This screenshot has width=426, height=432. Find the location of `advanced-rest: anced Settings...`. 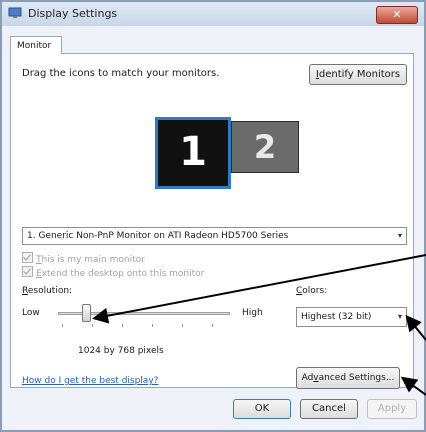

advanced-rest: anced Settings... is located at coordinates (356, 378).